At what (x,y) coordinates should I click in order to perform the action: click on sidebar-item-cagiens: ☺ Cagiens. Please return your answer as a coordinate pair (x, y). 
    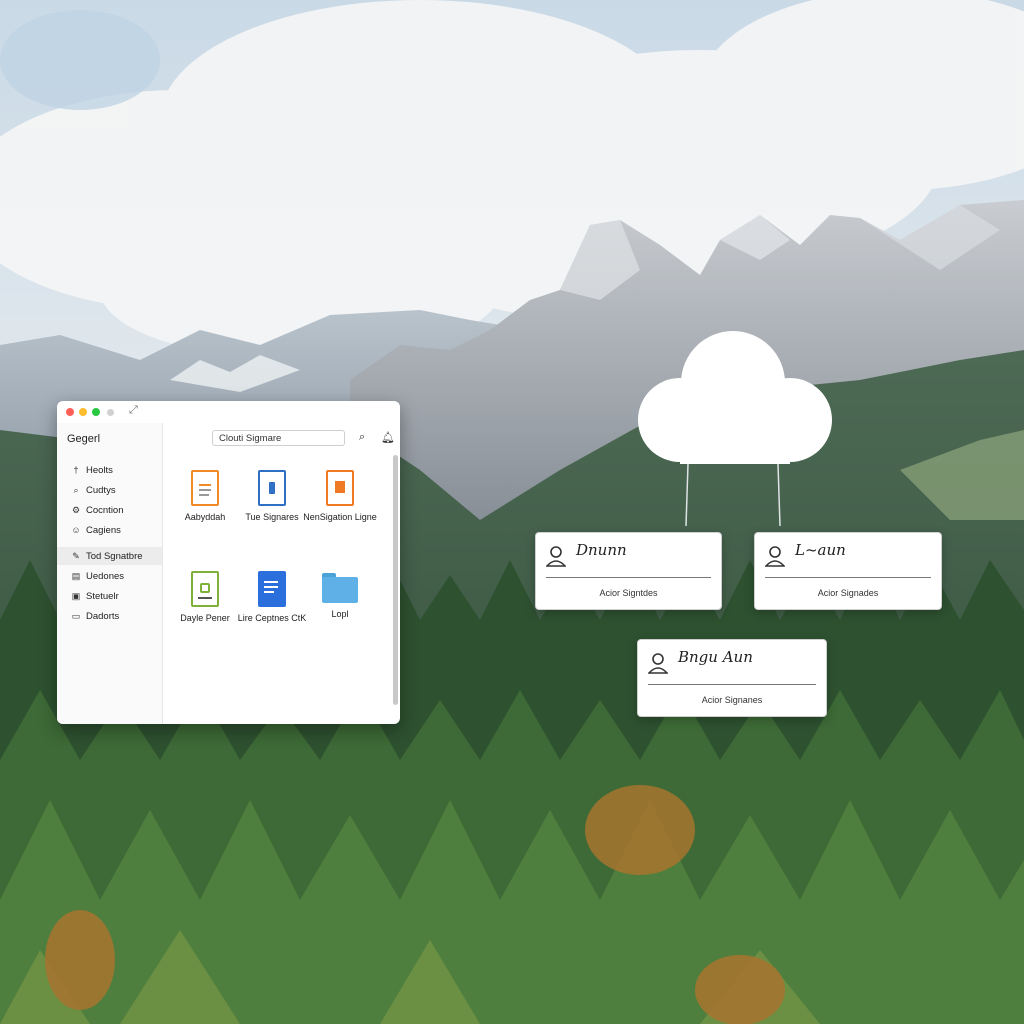
    Looking at the image, I should click on (109, 530).